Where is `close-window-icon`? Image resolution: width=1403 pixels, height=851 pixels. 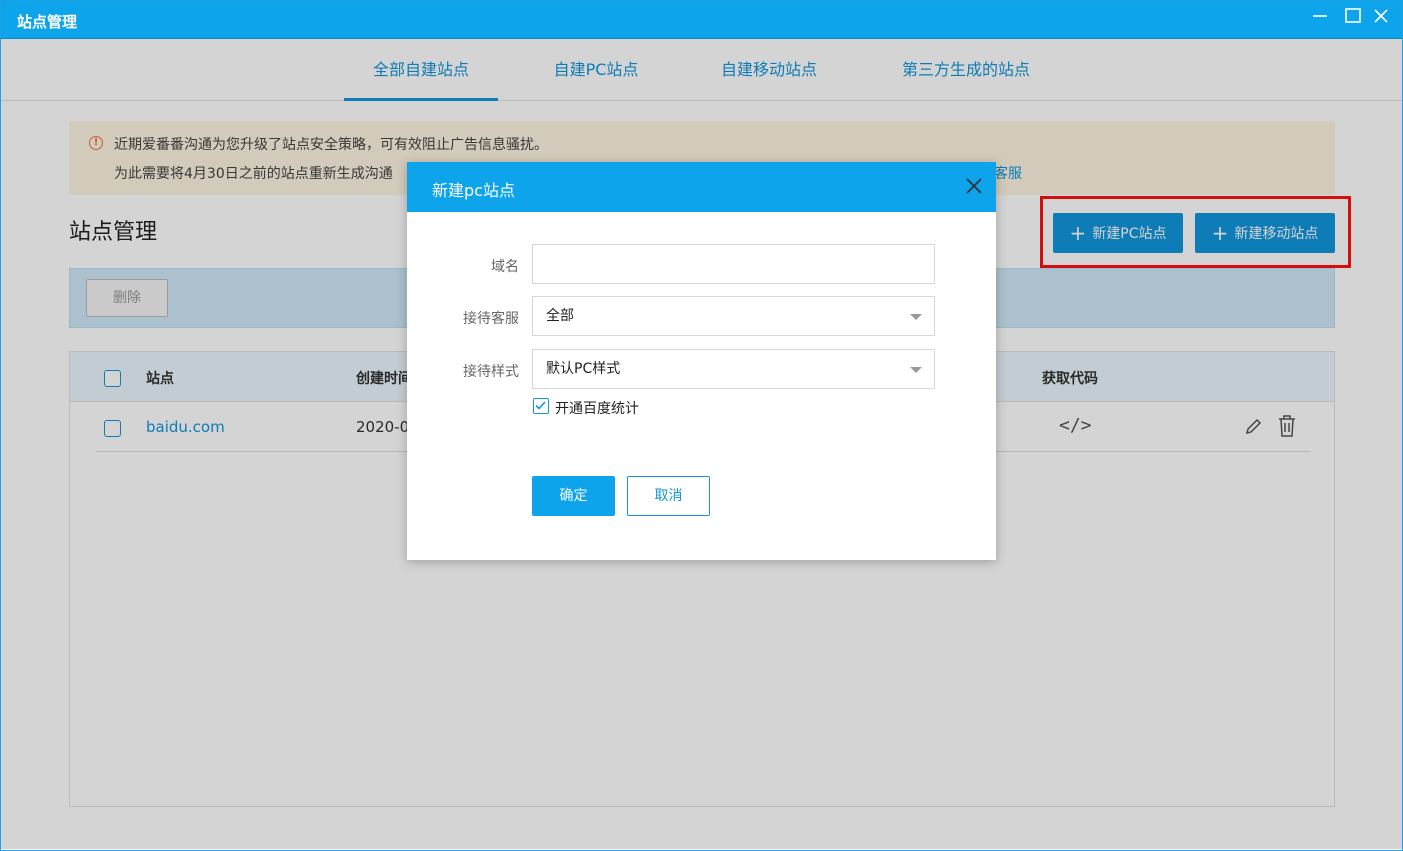
close-window-icon is located at coordinates (1381, 20).